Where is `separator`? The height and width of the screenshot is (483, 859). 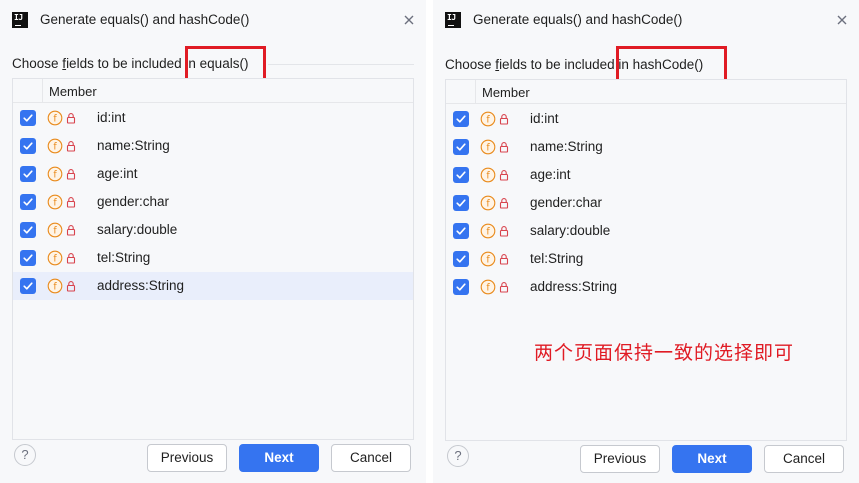
separator is located at coordinates (341, 64).